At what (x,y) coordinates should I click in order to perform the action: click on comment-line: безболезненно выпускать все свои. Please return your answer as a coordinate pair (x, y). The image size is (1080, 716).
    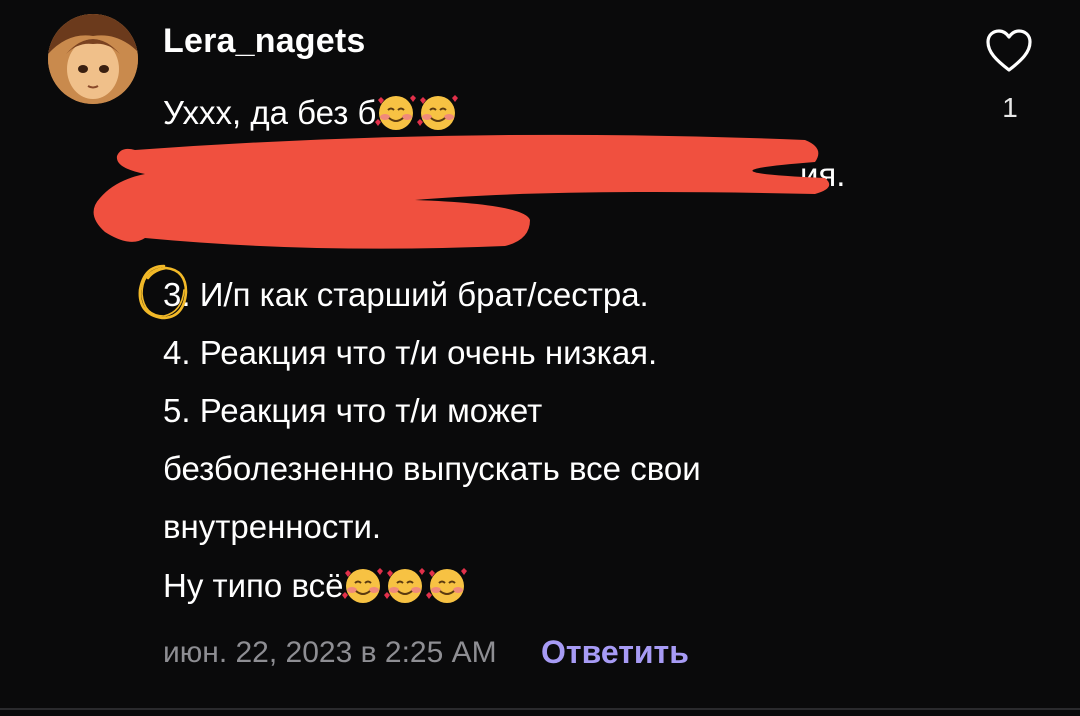
    Looking at the image, I should click on (432, 468).